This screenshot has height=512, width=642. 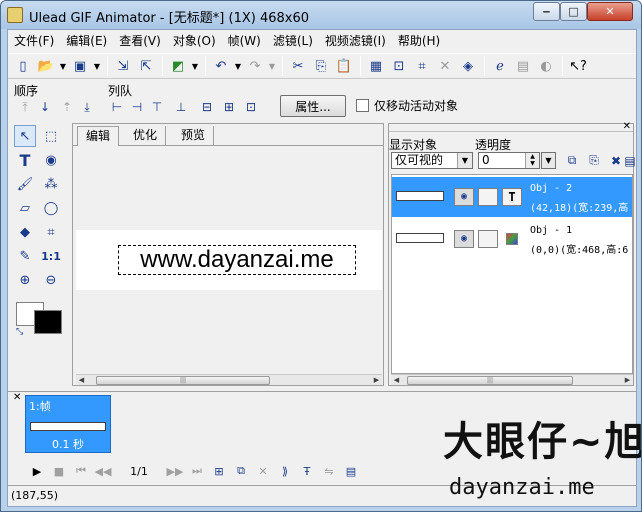 What do you see at coordinates (123, 66) in the screenshot?
I see `import-icon: ⇲` at bounding box center [123, 66].